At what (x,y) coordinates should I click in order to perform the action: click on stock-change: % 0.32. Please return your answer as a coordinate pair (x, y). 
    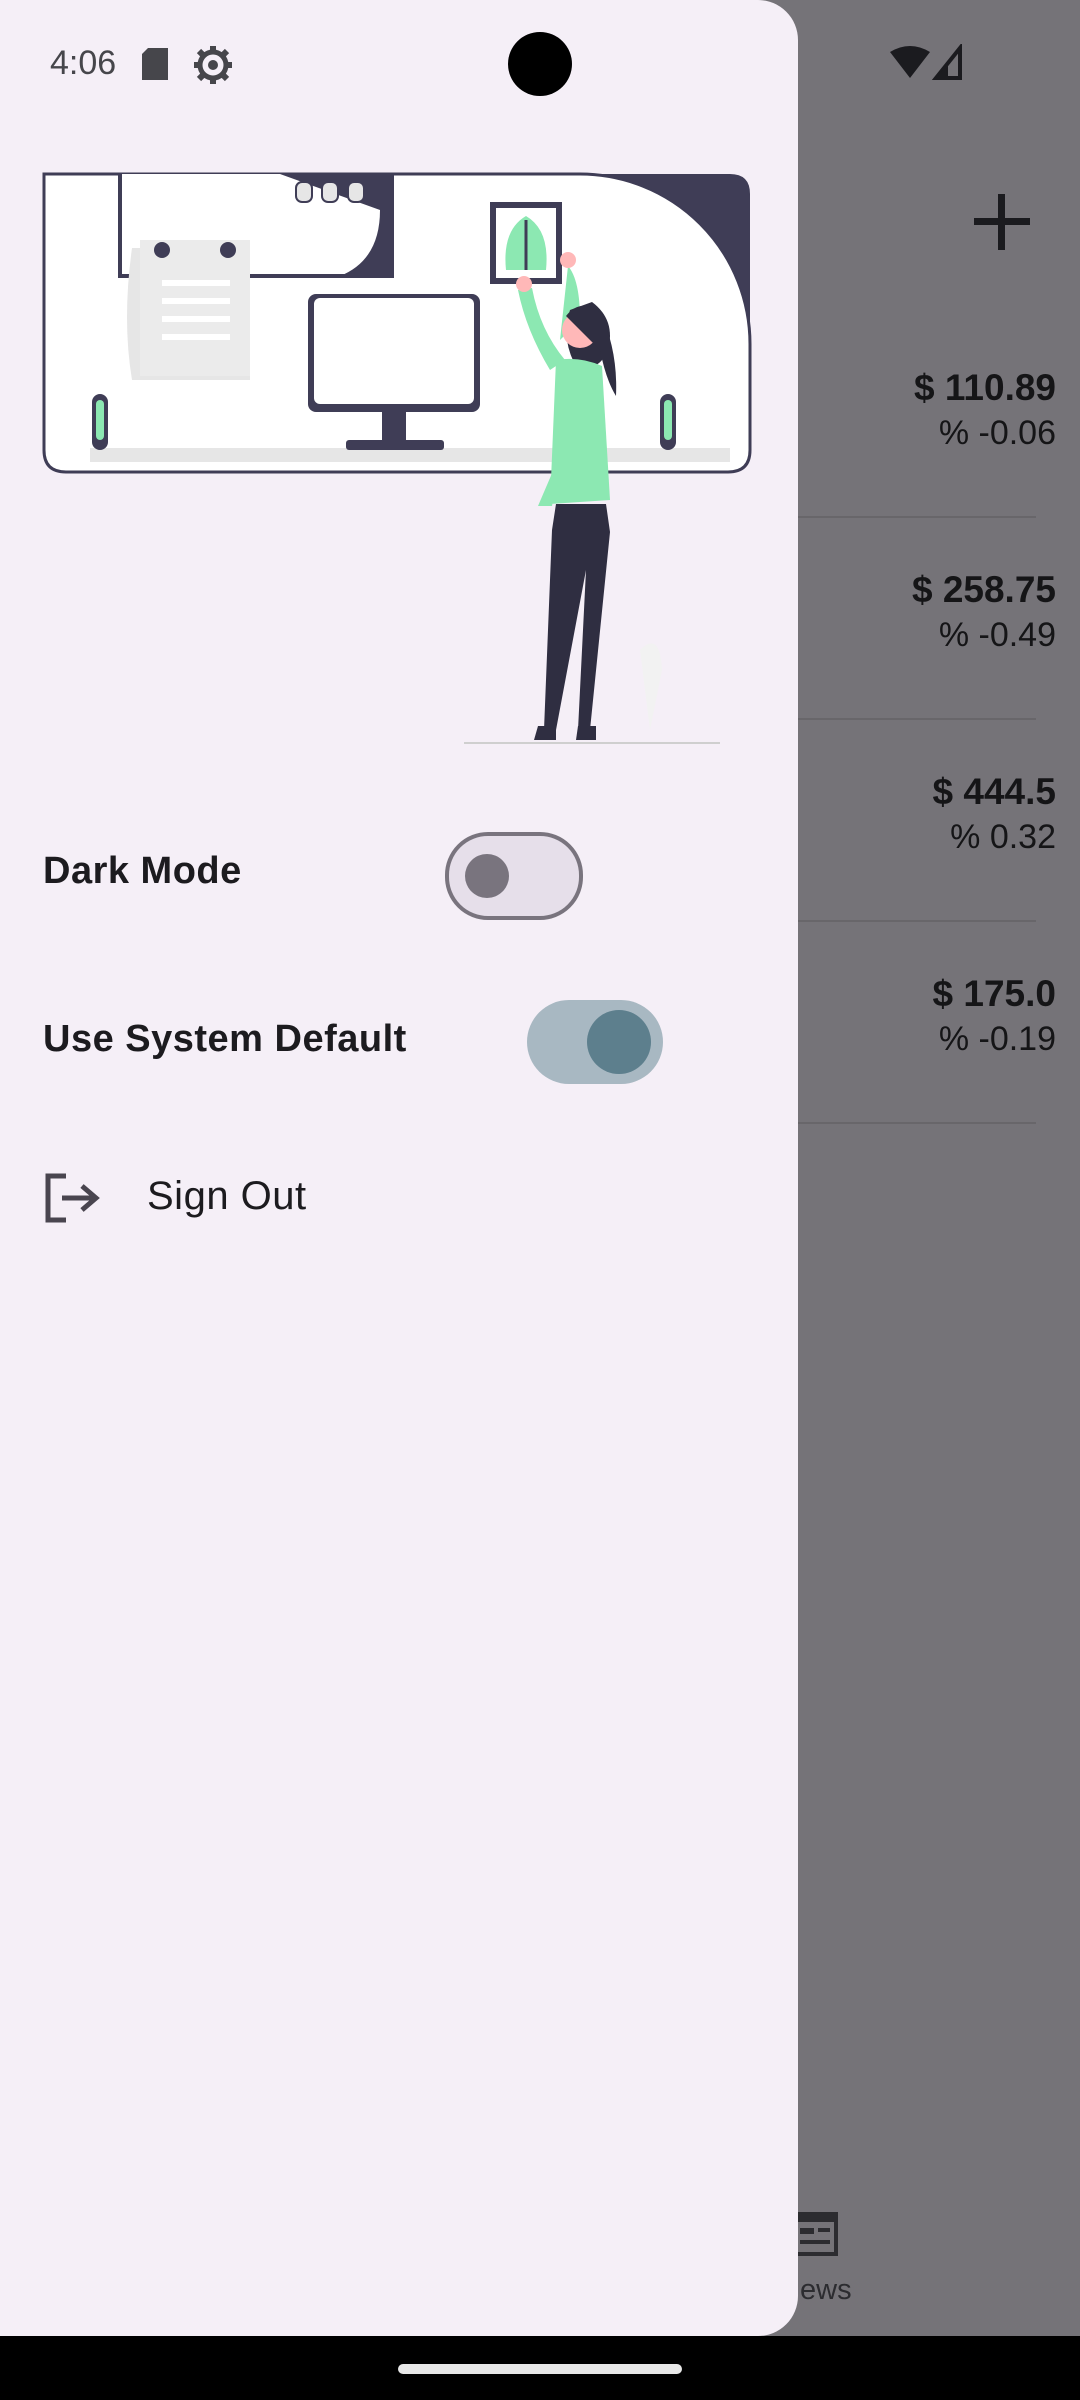
    Looking at the image, I should click on (1003, 837).